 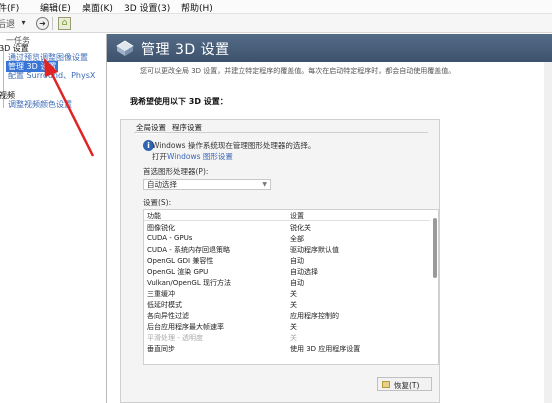 I want to click on chevron-down-icon: ▾, so click(x=23, y=23).